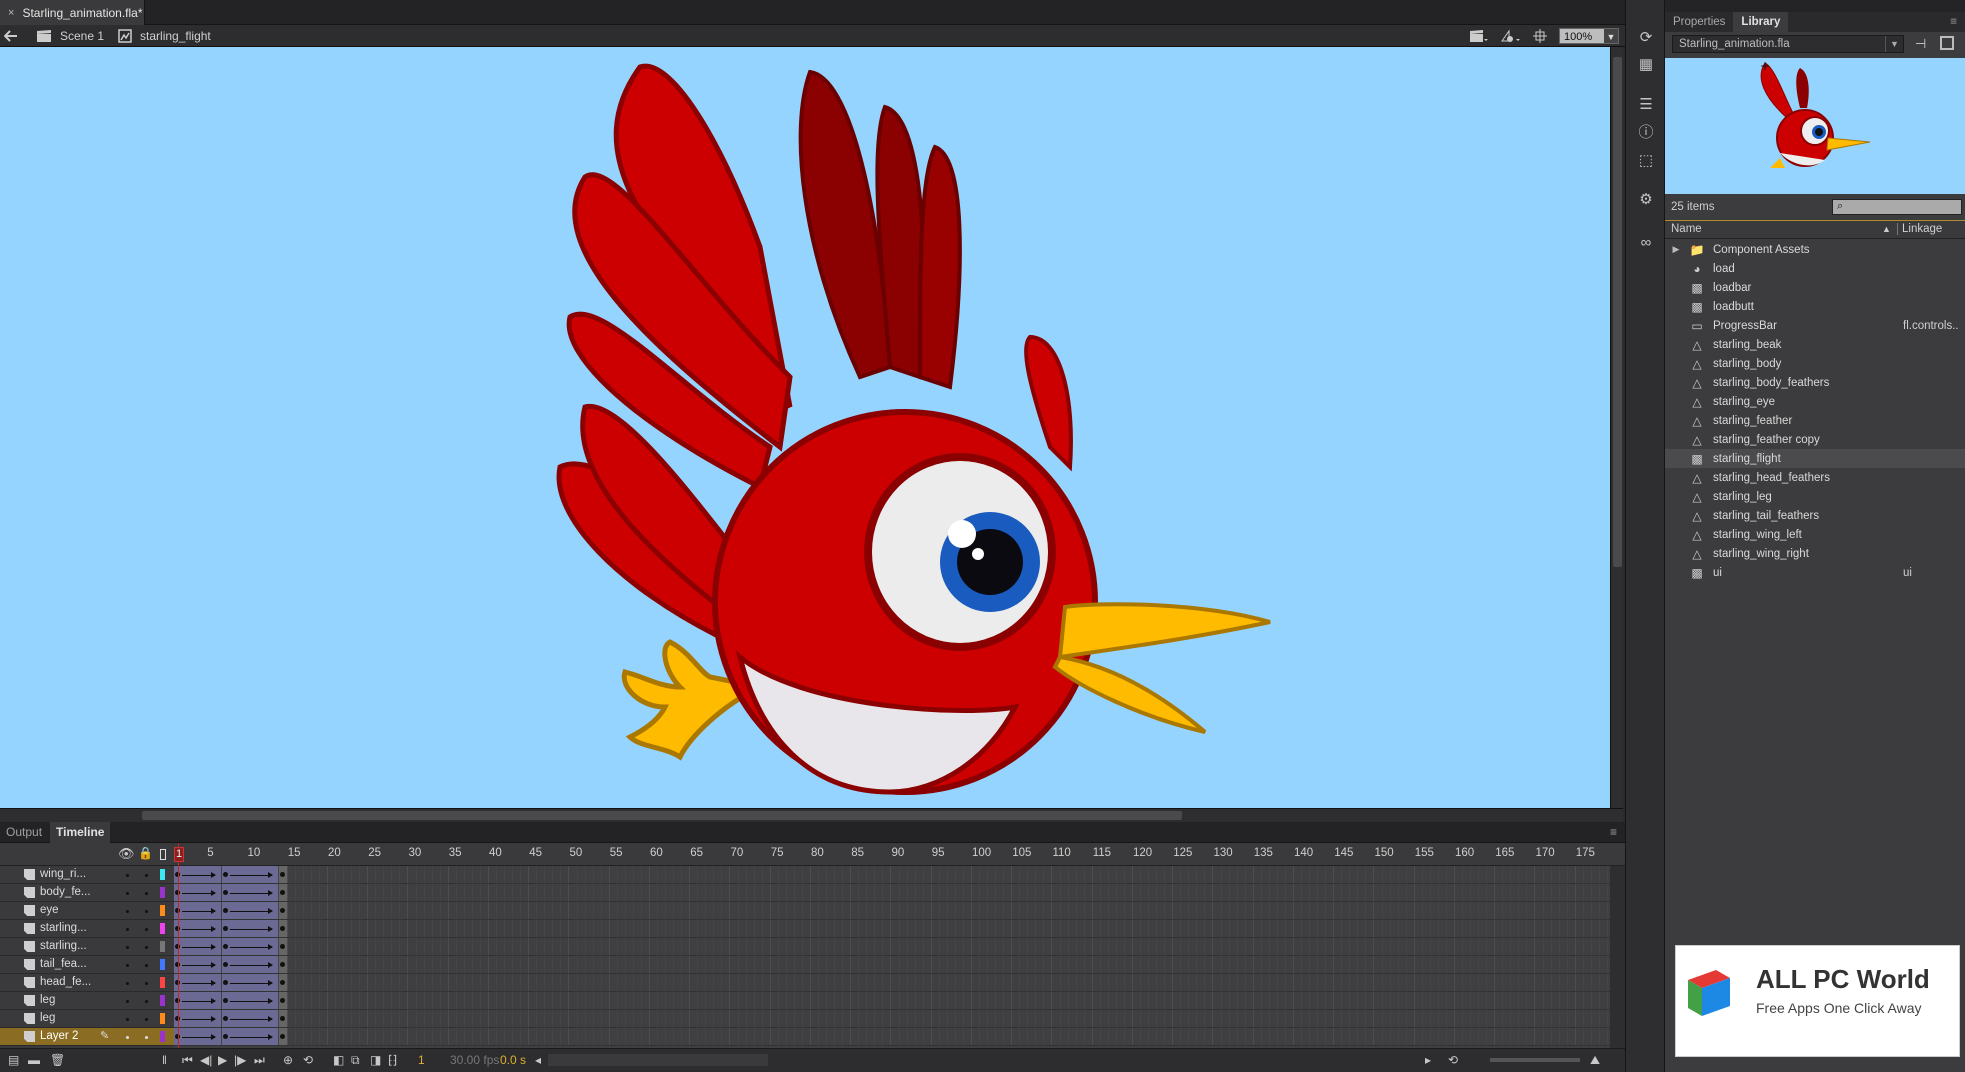 Image resolution: width=1965 pixels, height=1072 pixels. I want to click on library-item: △ starling_eye, so click(1815, 401).